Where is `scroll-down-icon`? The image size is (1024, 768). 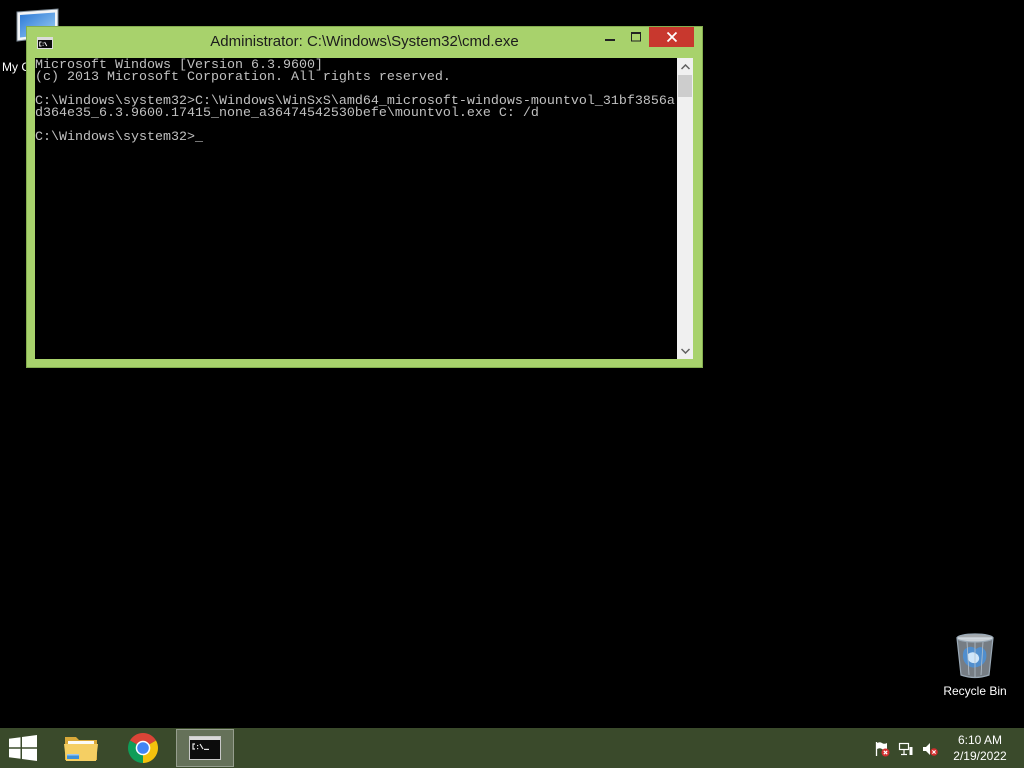 scroll-down-icon is located at coordinates (685, 351).